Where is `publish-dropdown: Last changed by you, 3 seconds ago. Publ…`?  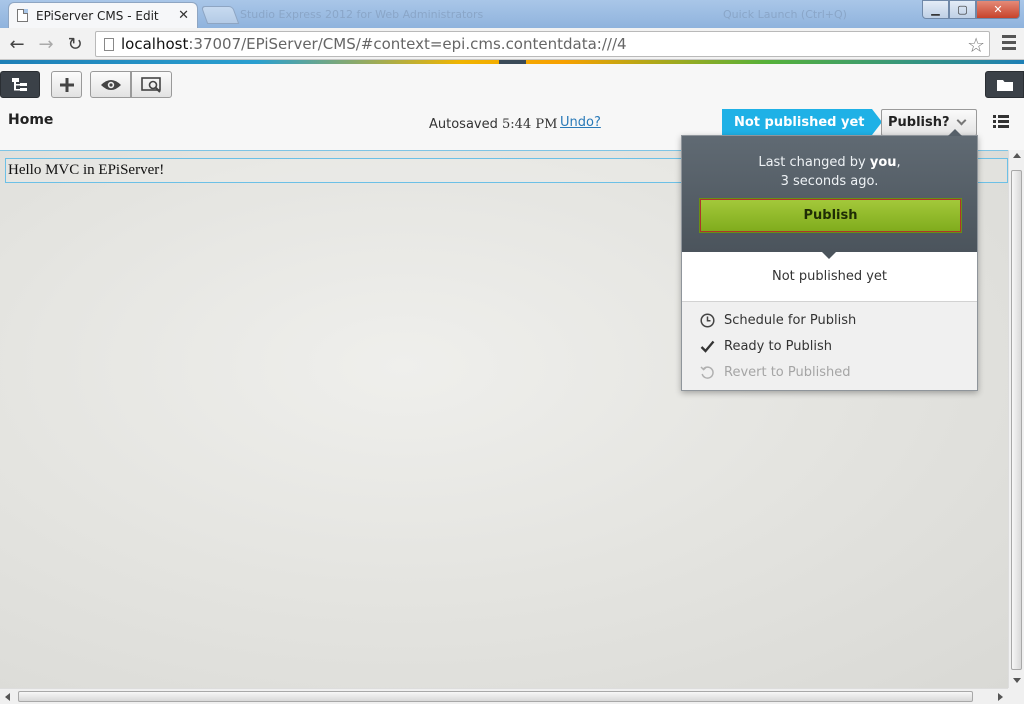
publish-dropdown: Last changed by you, 3 seconds ago. Publ… is located at coordinates (829, 260).